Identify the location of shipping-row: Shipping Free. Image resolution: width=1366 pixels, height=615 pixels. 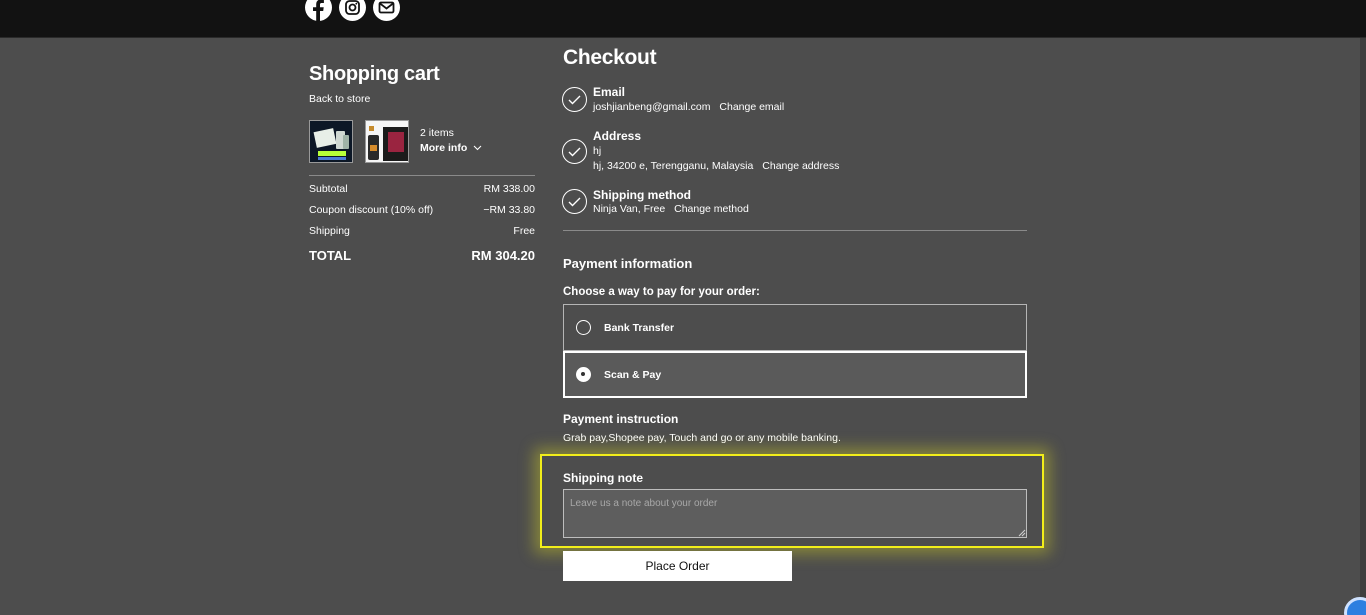
(422, 231).